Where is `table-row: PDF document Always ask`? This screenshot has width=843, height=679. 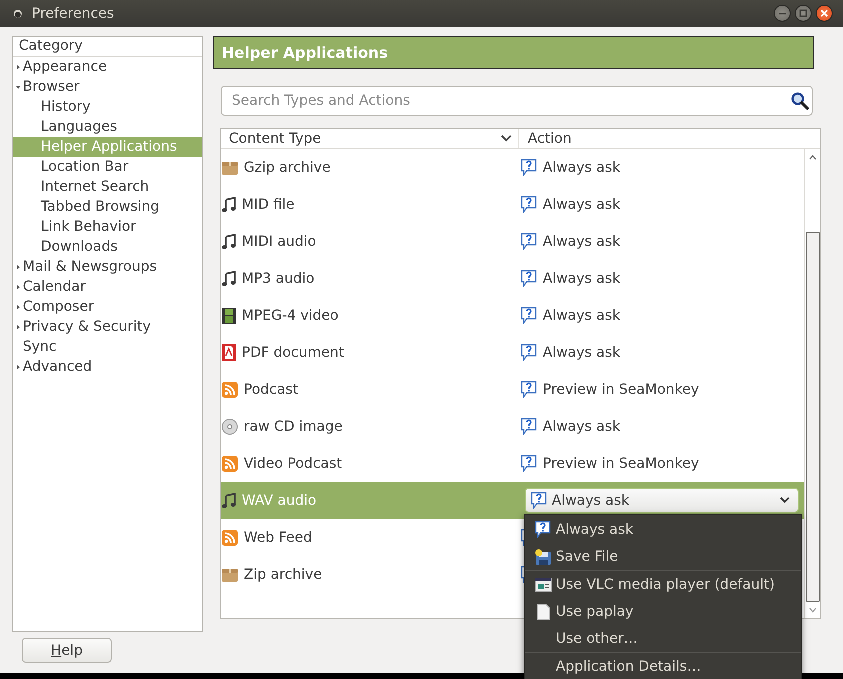 table-row: PDF document Always ask is located at coordinates (512, 352).